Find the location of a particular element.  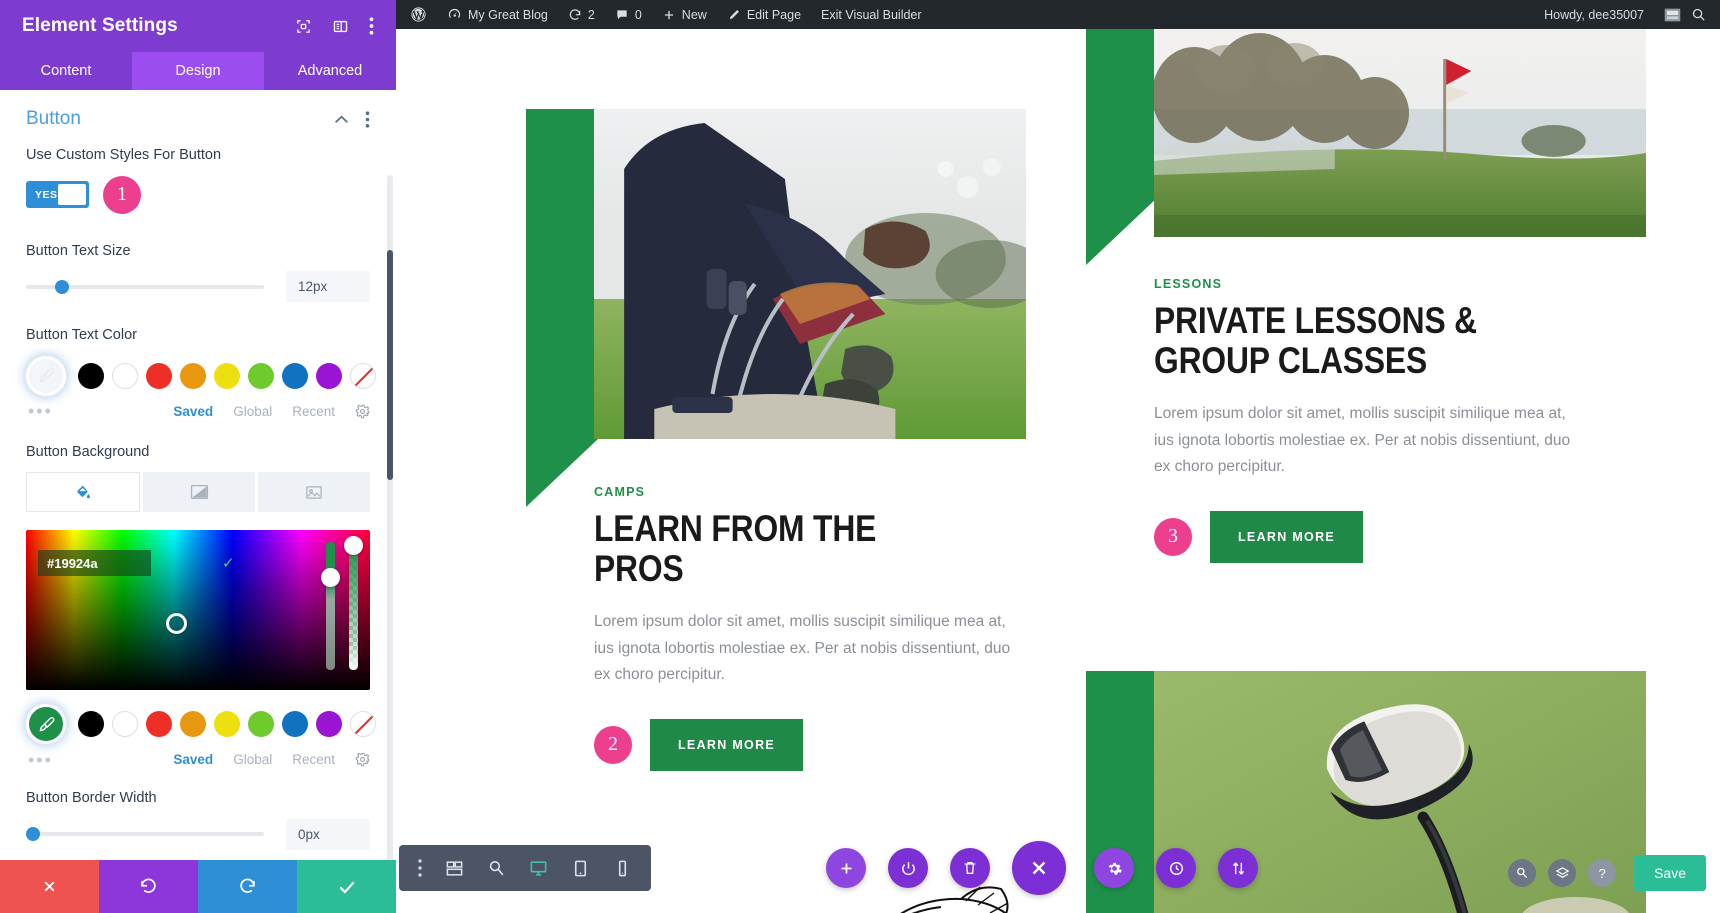

background-swatches is located at coordinates (201, 724).